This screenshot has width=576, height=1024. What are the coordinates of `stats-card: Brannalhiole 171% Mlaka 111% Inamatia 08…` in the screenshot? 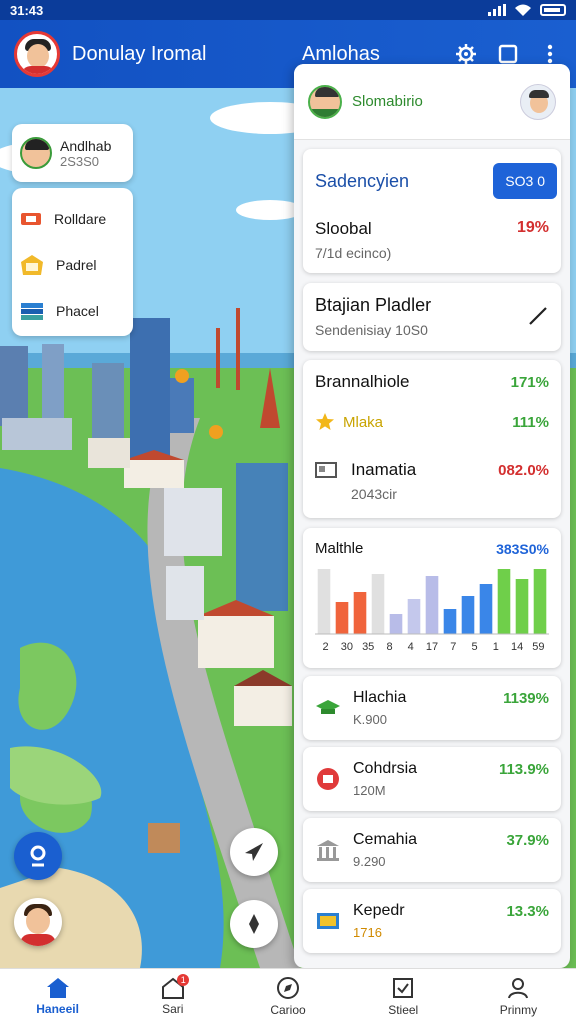 It's located at (432, 439).